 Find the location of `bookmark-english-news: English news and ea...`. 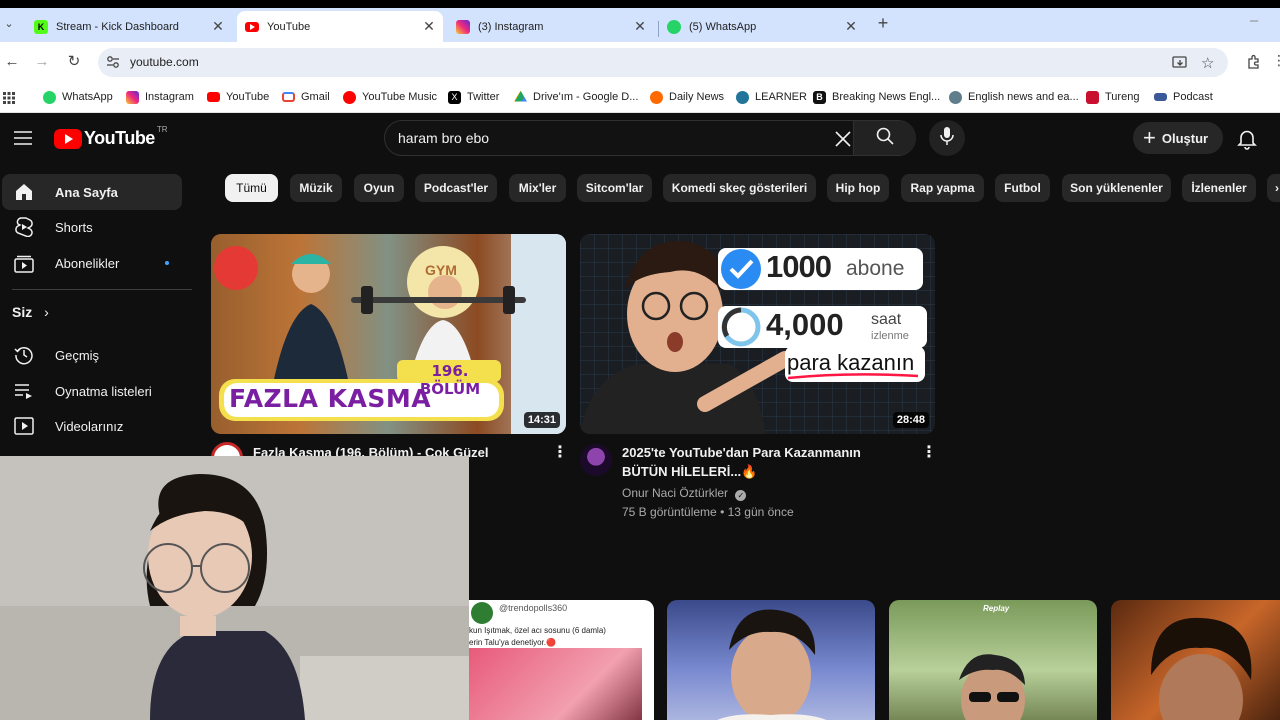

bookmark-english-news: English news and ea... is located at coordinates (1014, 97).